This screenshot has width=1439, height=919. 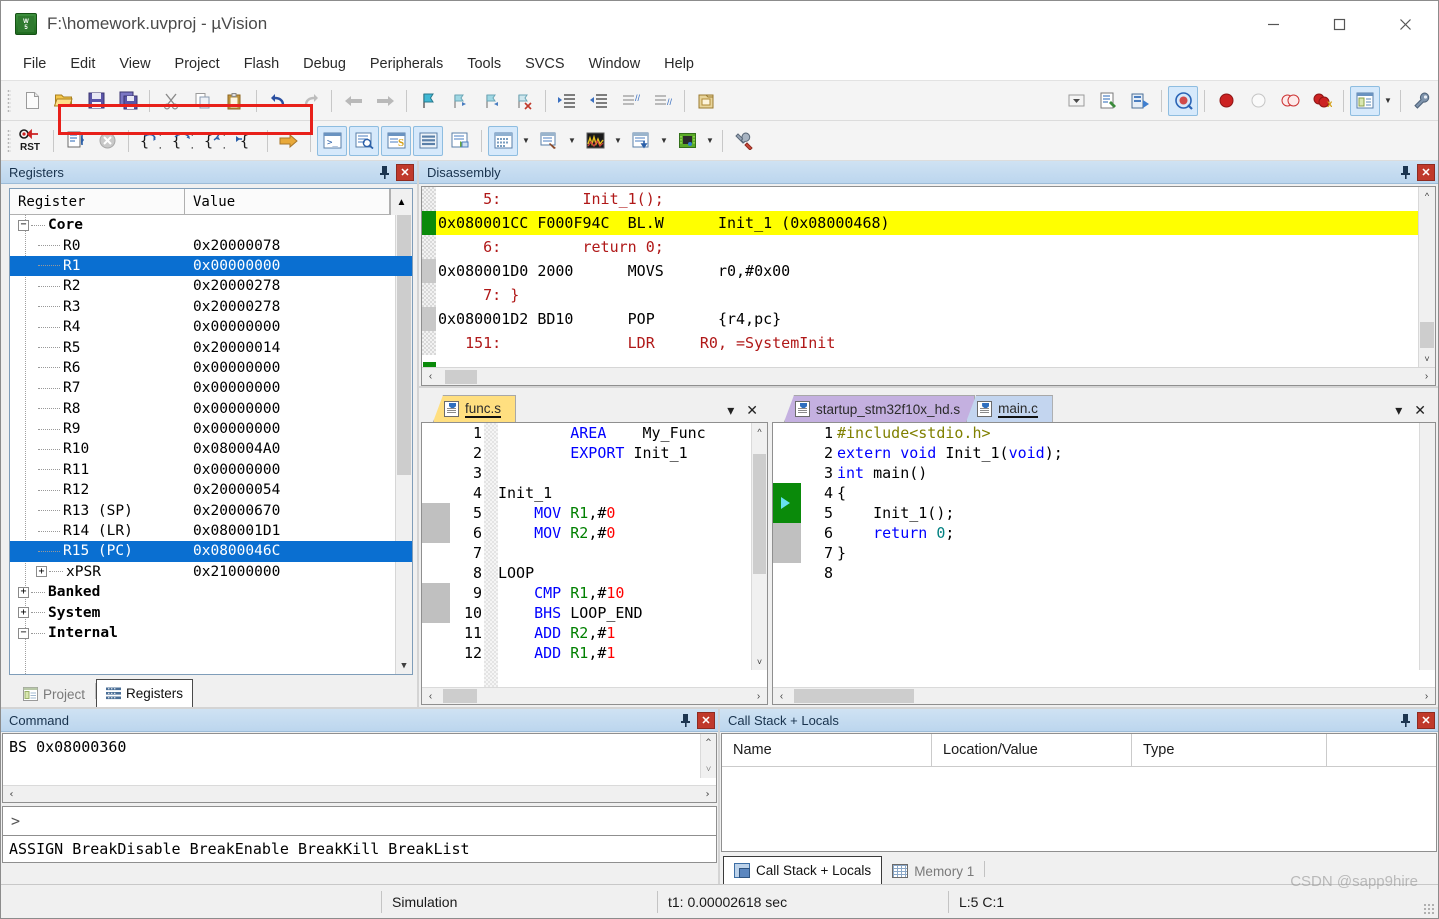 What do you see at coordinates (595, 141) in the screenshot?
I see `analysis-windows-icon` at bounding box center [595, 141].